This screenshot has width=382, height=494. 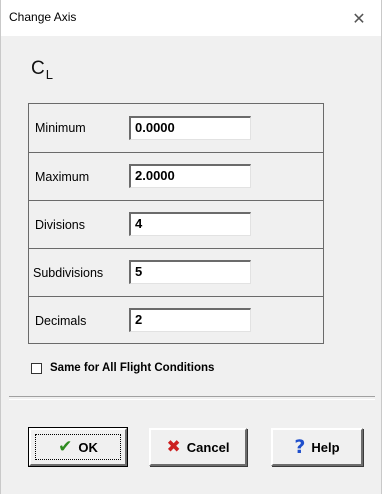 I want to click on row-maximum: Maximum 2.0000, so click(x=176, y=176).